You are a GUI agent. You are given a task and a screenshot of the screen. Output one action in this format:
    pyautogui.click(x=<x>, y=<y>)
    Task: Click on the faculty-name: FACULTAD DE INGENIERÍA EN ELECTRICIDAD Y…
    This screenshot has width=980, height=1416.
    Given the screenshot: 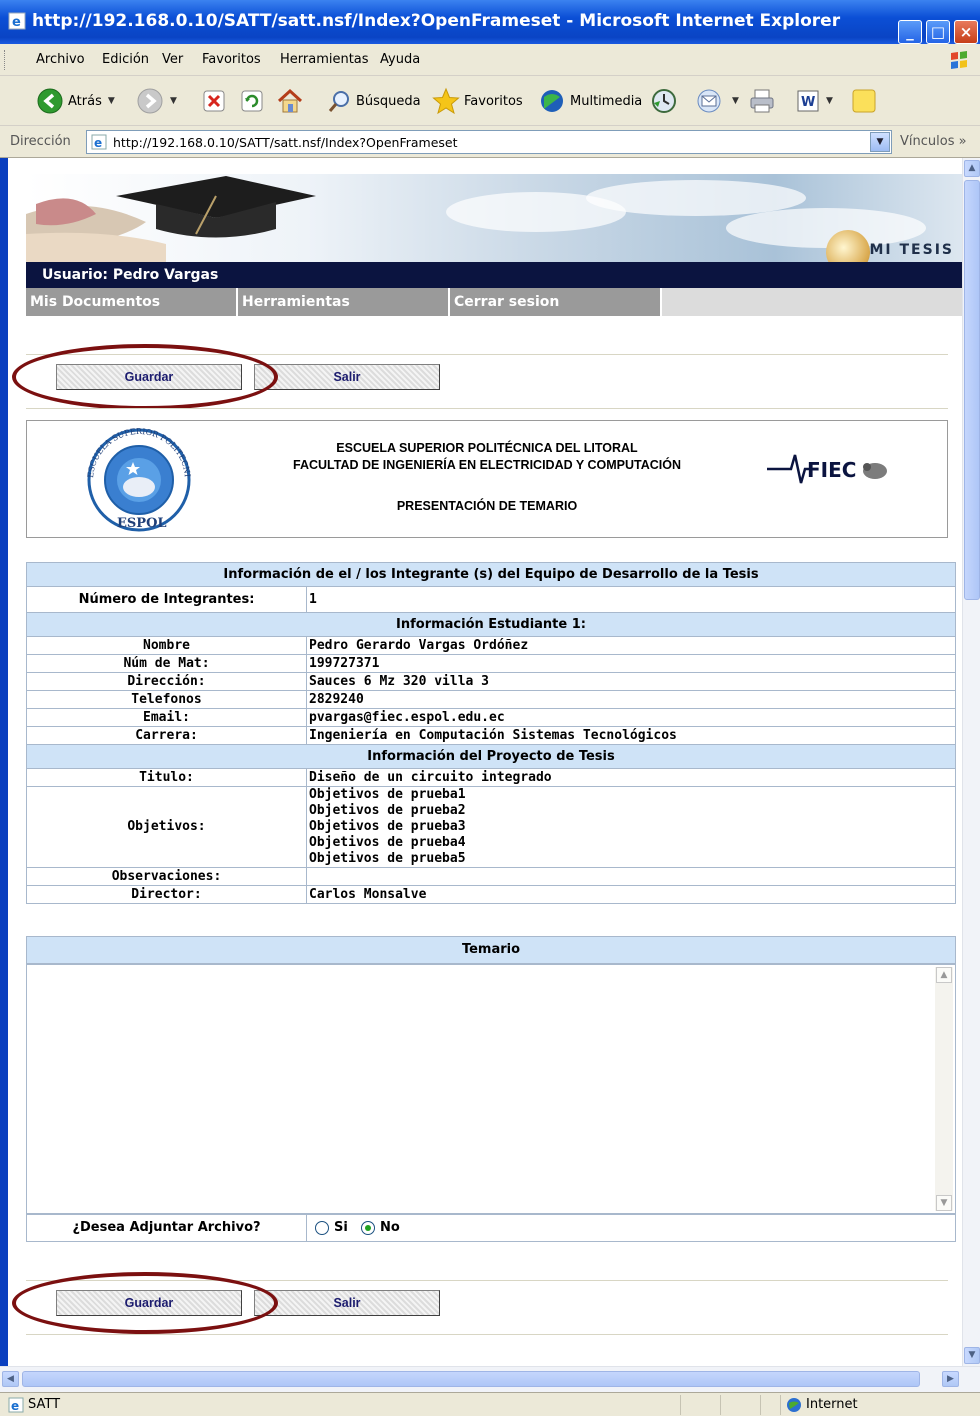 What is the action you would take?
    pyautogui.click(x=487, y=465)
    